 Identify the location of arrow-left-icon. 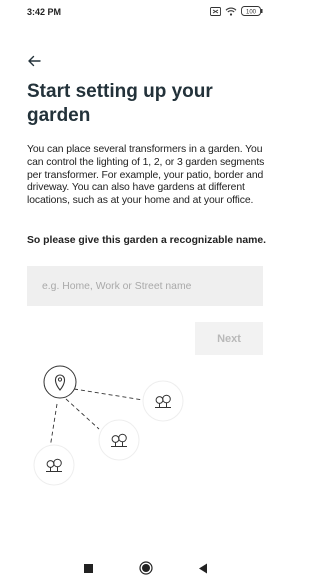
(34, 61).